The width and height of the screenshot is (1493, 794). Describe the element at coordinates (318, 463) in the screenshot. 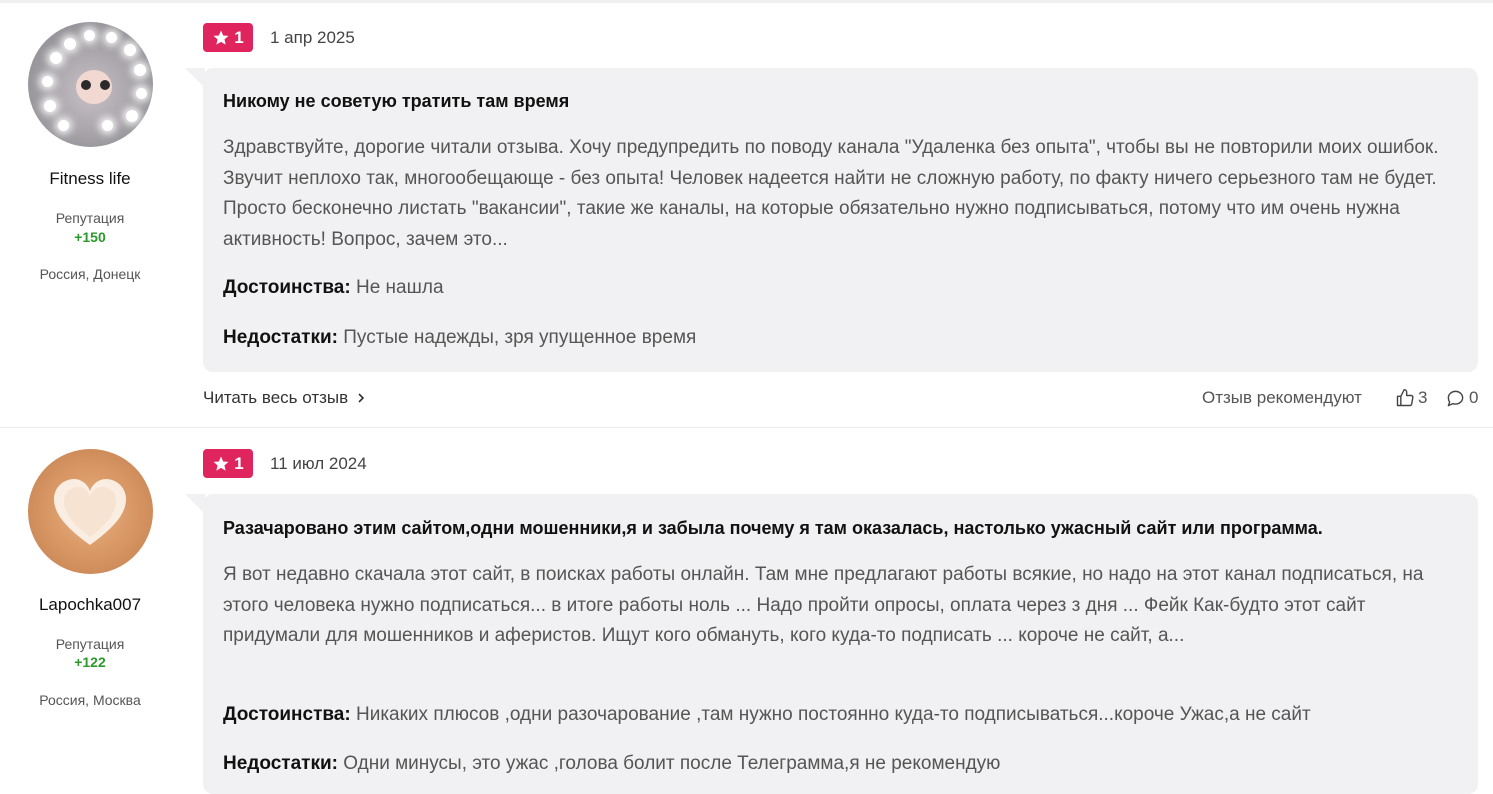

I see `review-date: 11 июл 2024` at that location.